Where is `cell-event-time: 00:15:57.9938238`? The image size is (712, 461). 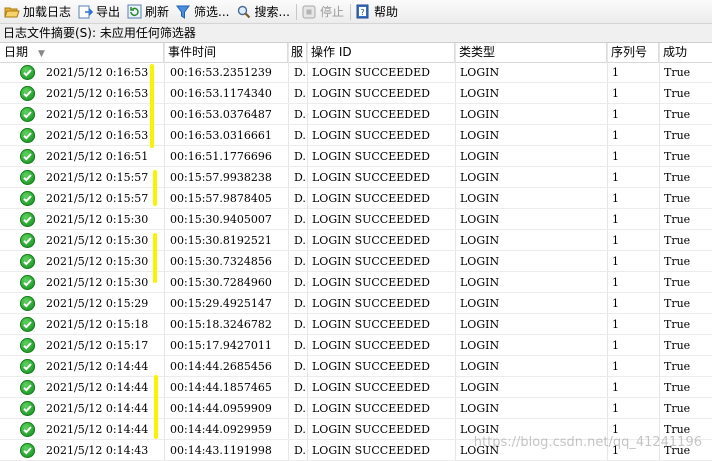
cell-event-time: 00:15:57.9938238 is located at coordinates (221, 177).